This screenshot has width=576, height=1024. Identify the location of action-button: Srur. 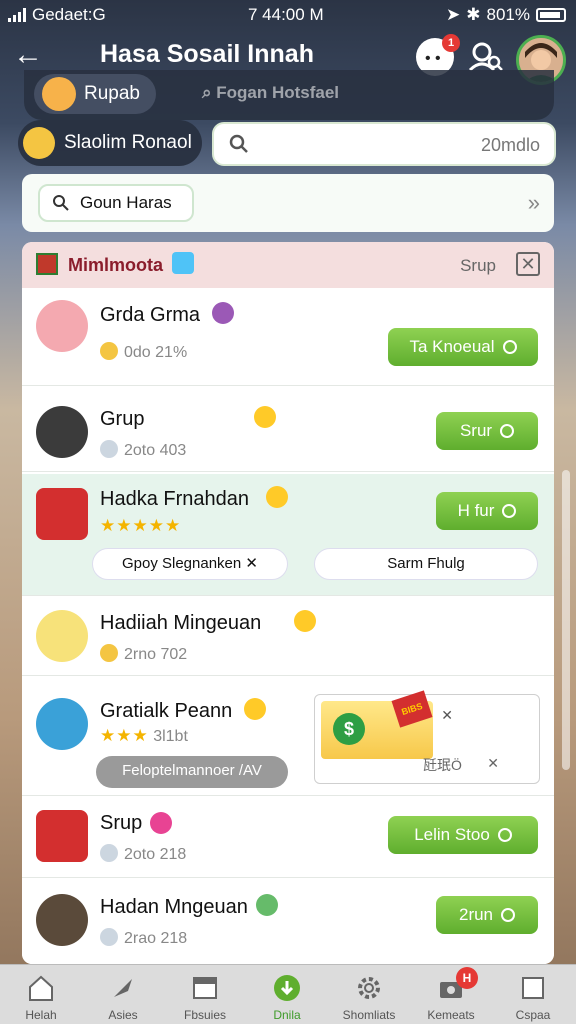
(487, 431).